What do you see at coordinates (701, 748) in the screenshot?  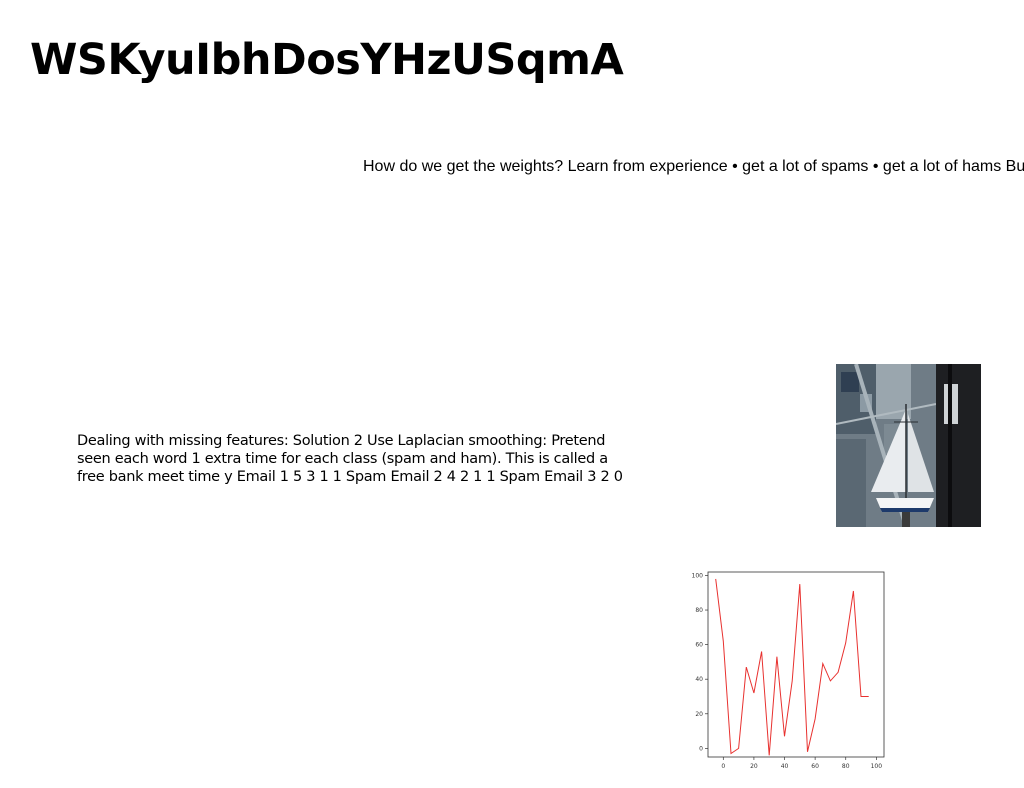 I see `y-tick-label: 0` at bounding box center [701, 748].